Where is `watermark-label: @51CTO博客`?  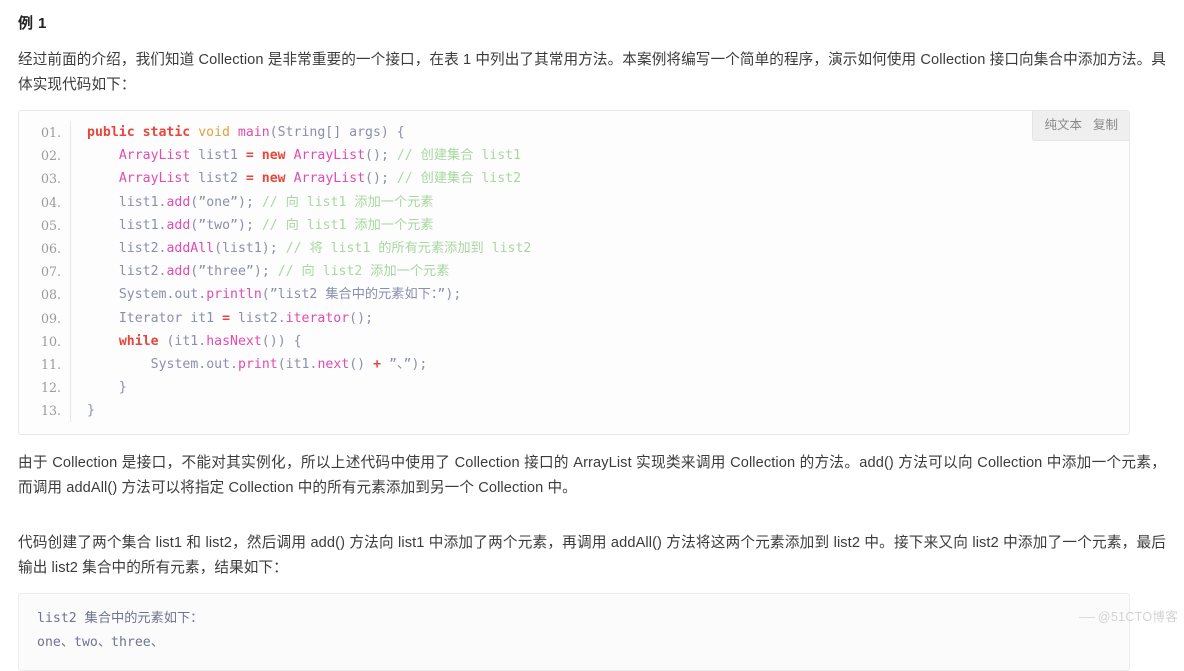
watermark-label: @51CTO博客 is located at coordinates (1137, 617).